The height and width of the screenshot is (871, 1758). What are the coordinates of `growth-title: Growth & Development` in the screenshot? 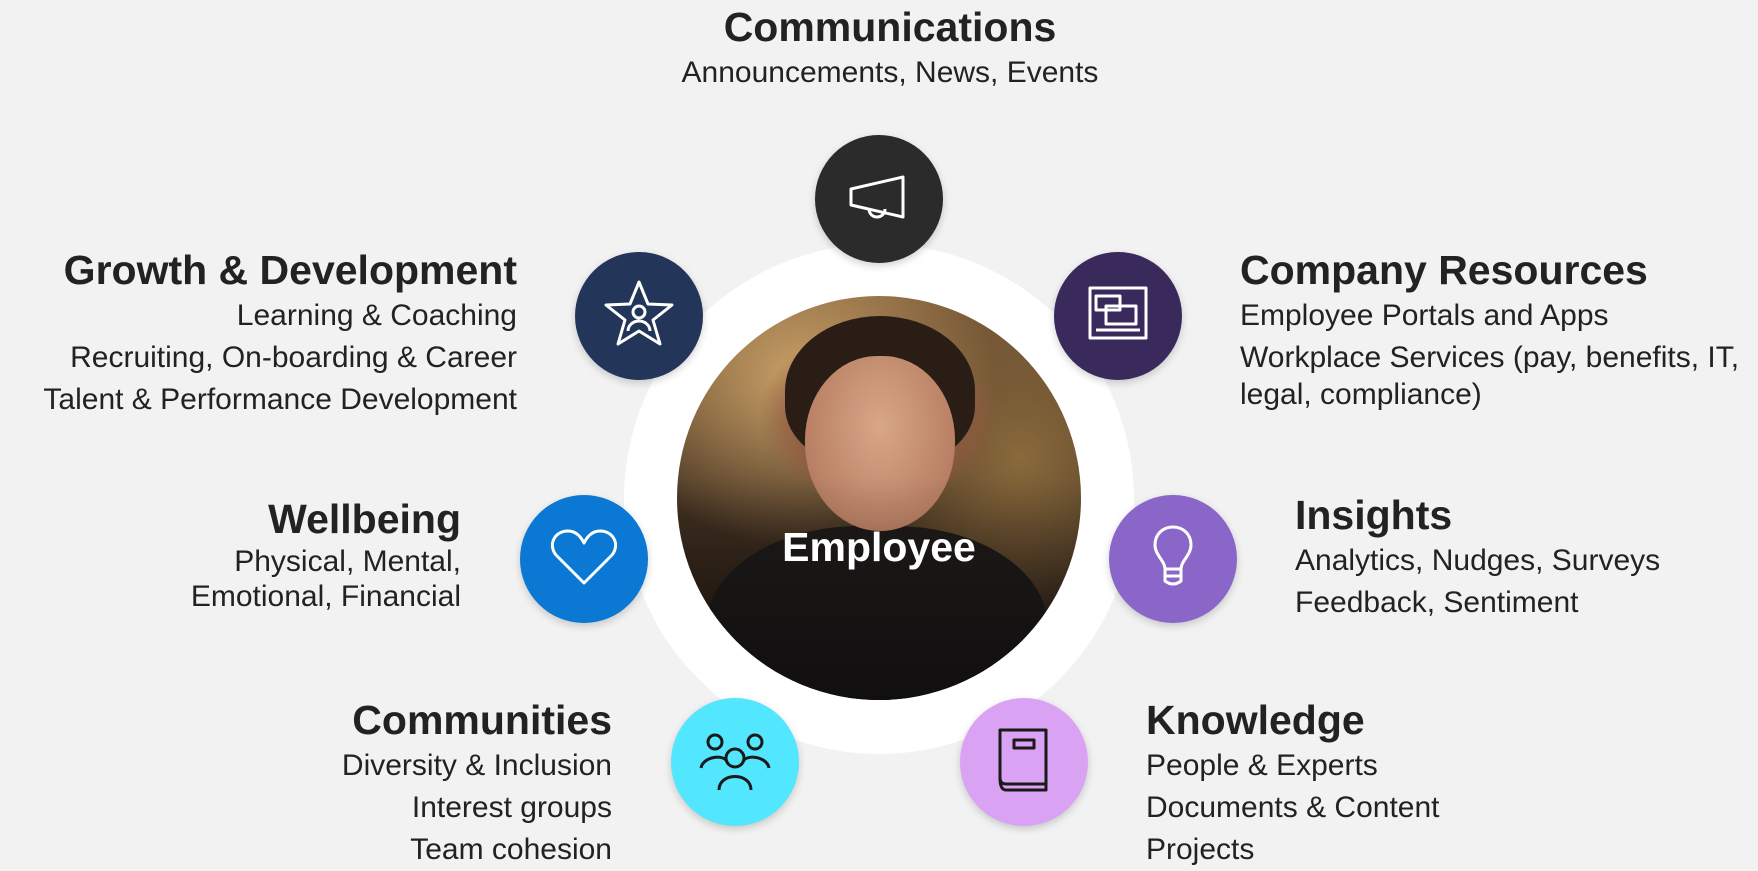 It's located at (290, 270).